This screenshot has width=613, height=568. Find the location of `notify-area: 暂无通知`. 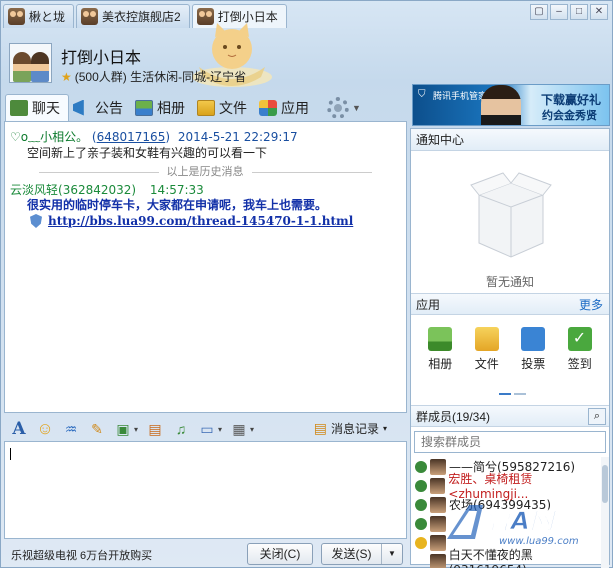

notify-area: 暂无通知 is located at coordinates (510, 222).